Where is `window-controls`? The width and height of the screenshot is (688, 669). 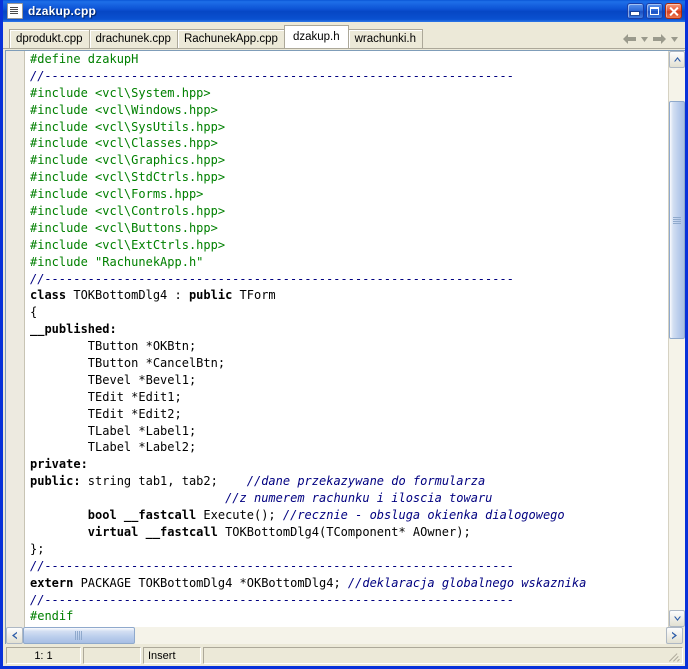 window-controls is located at coordinates (654, 11).